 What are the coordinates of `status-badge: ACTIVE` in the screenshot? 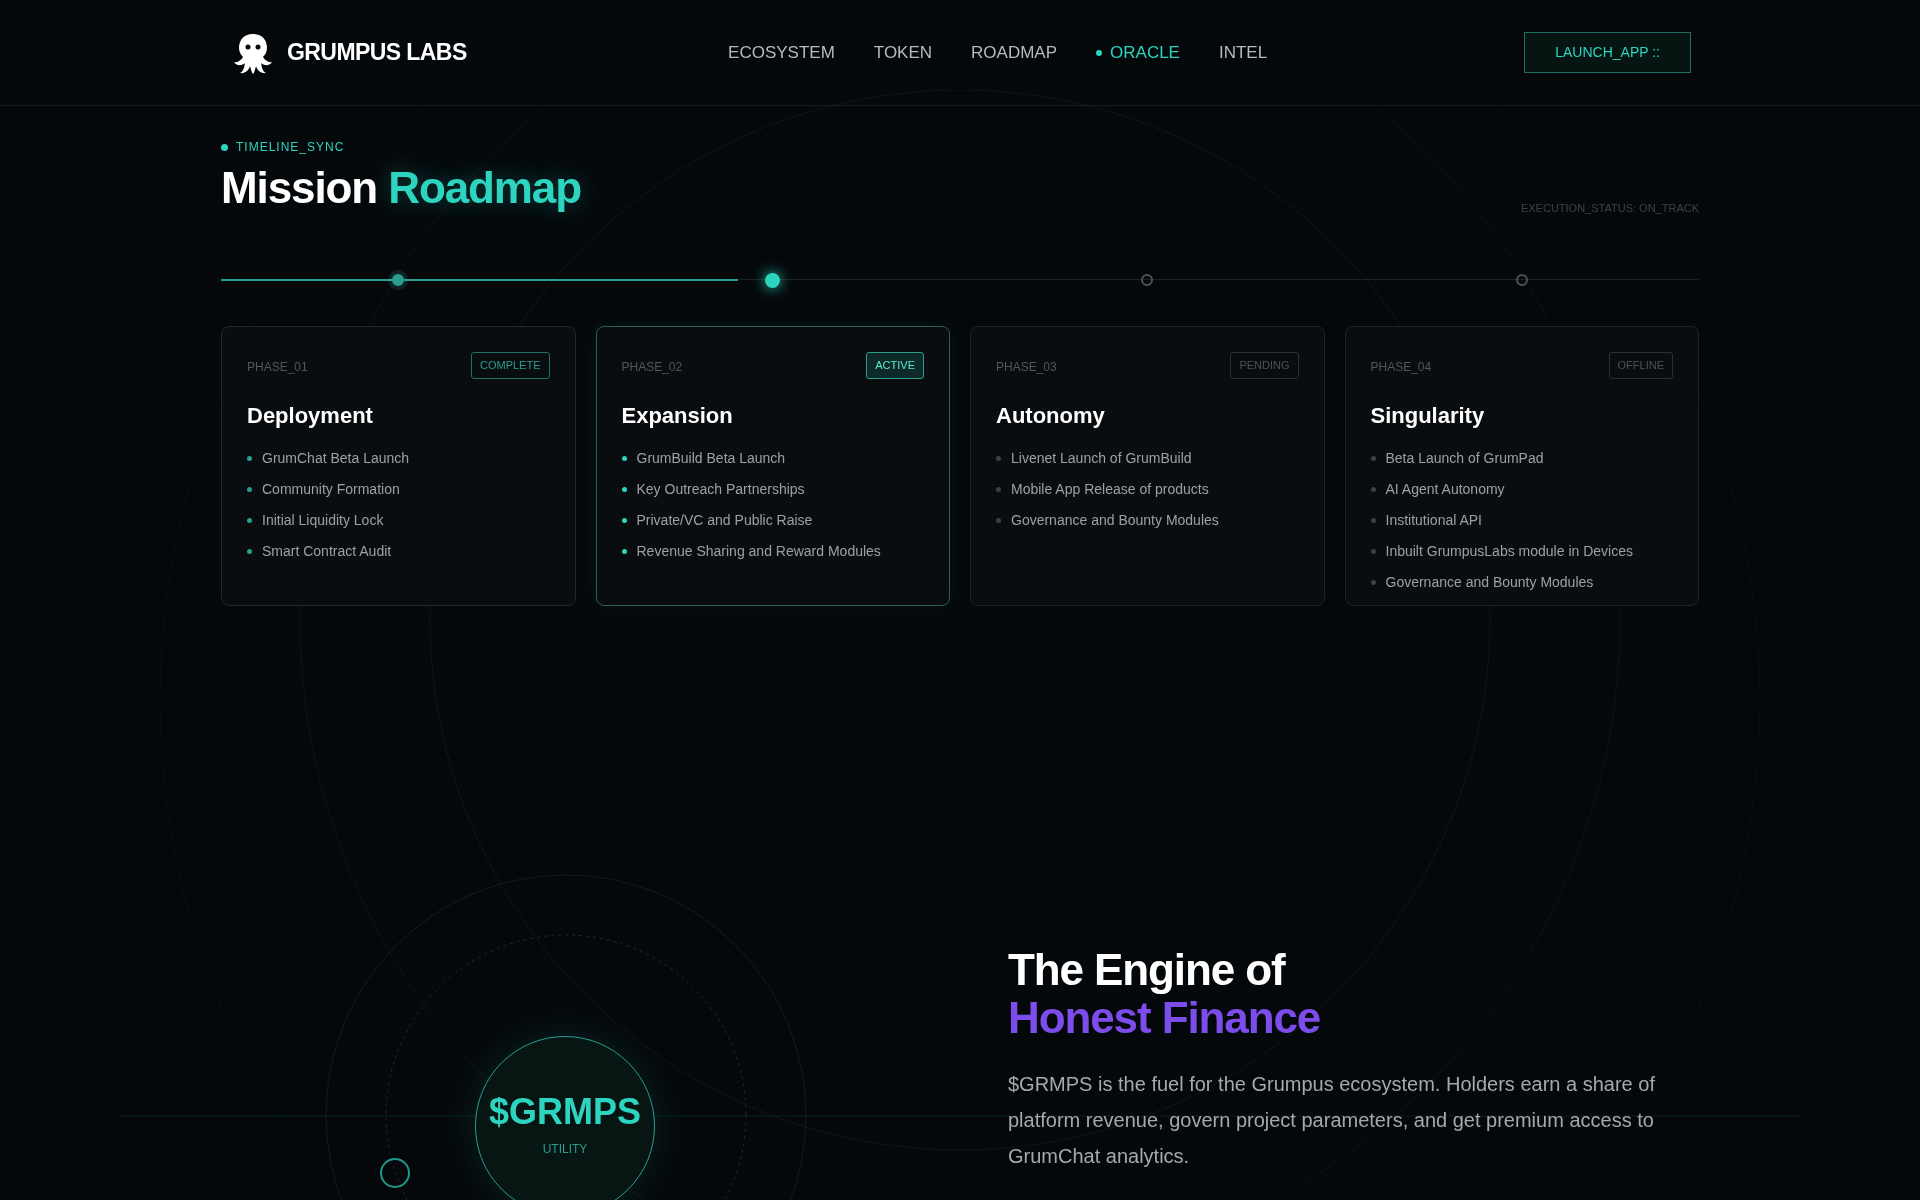 It's located at (895, 365).